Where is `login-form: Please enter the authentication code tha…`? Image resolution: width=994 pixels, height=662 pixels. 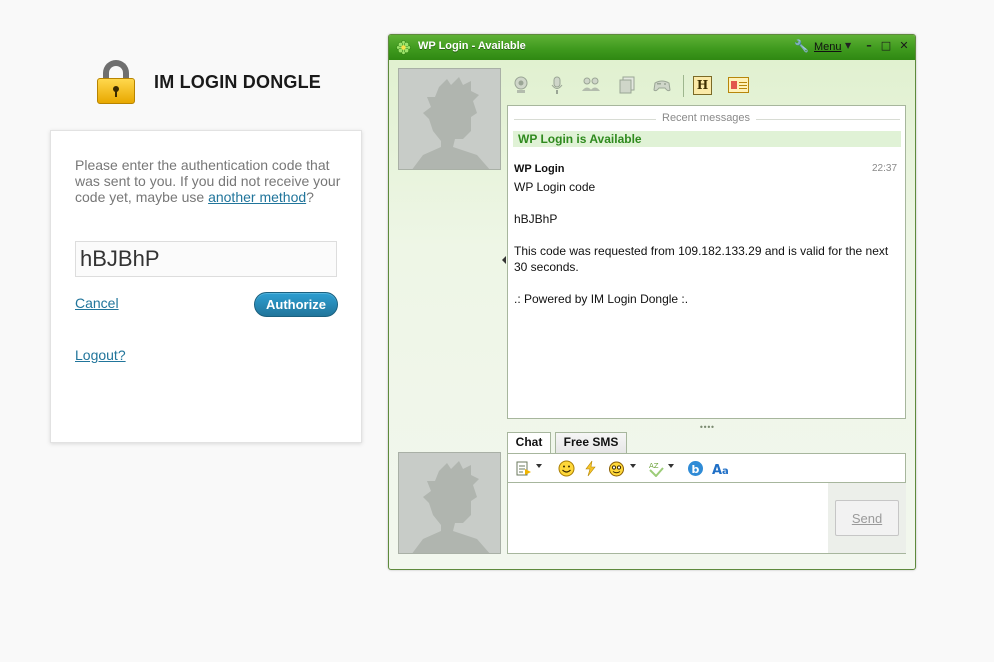 login-form: Please enter the authentication code tha… is located at coordinates (206, 286).